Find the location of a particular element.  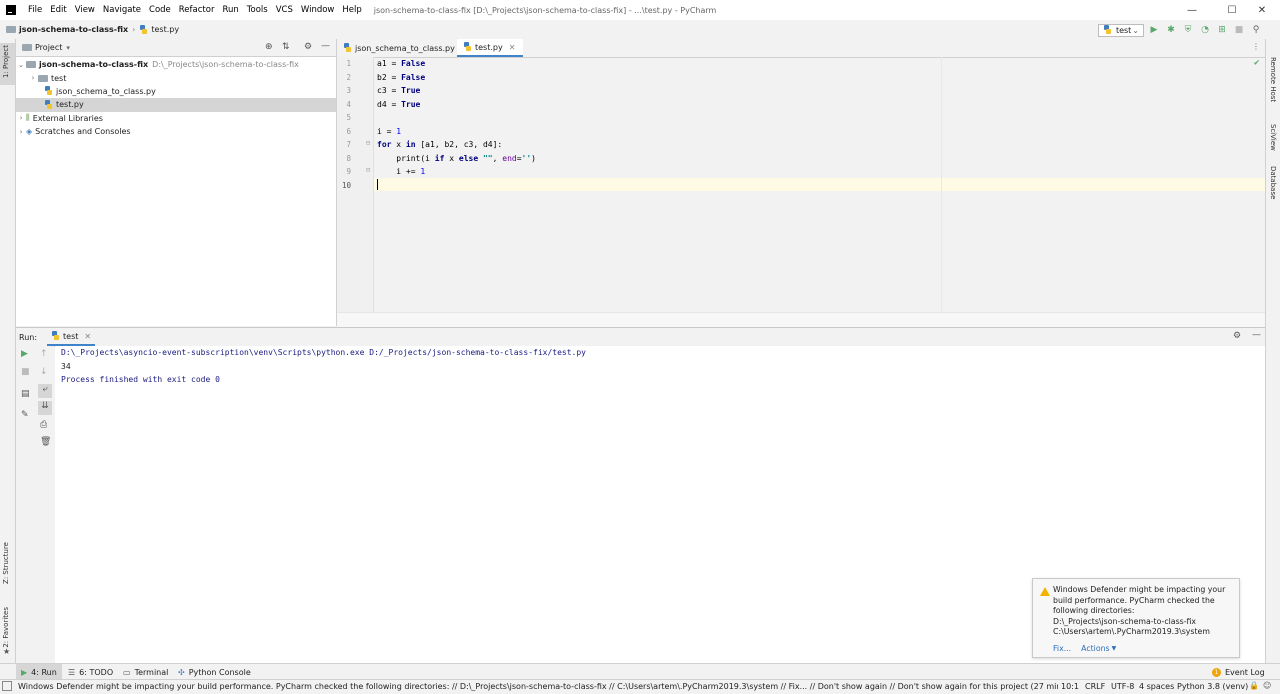

run-config-select: test ⌄ is located at coordinates (1121, 30).